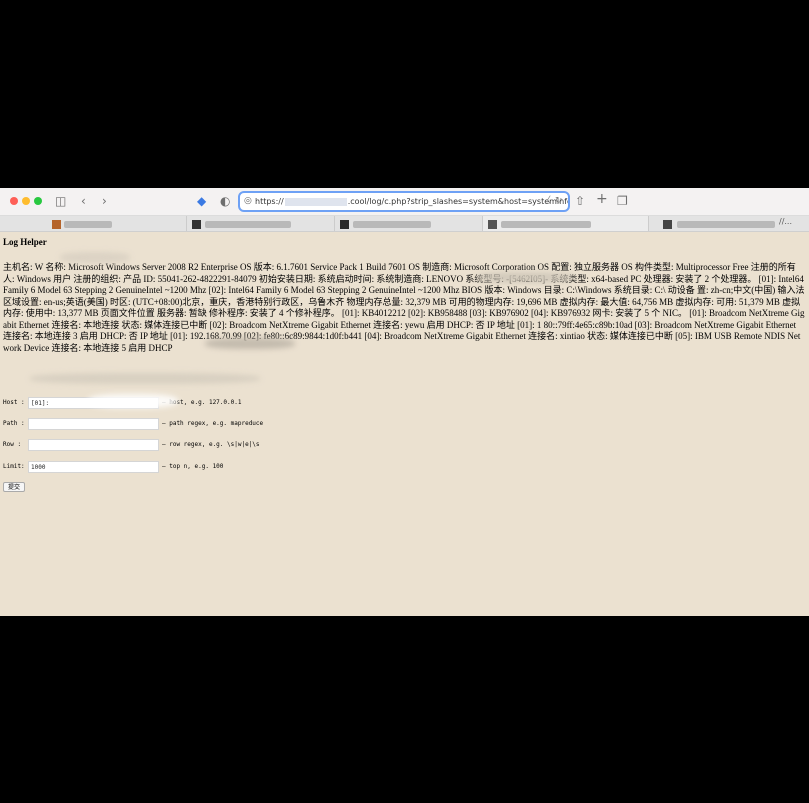  What do you see at coordinates (38, 201) in the screenshot?
I see `zoom-window-button` at bounding box center [38, 201].